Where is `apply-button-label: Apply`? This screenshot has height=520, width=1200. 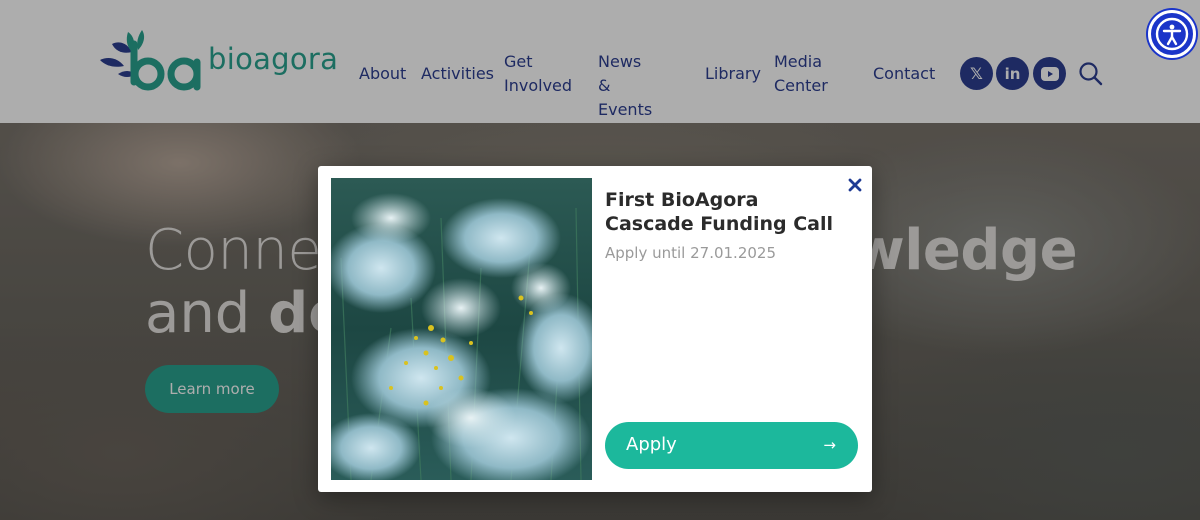
apply-button-label: Apply is located at coordinates (651, 444).